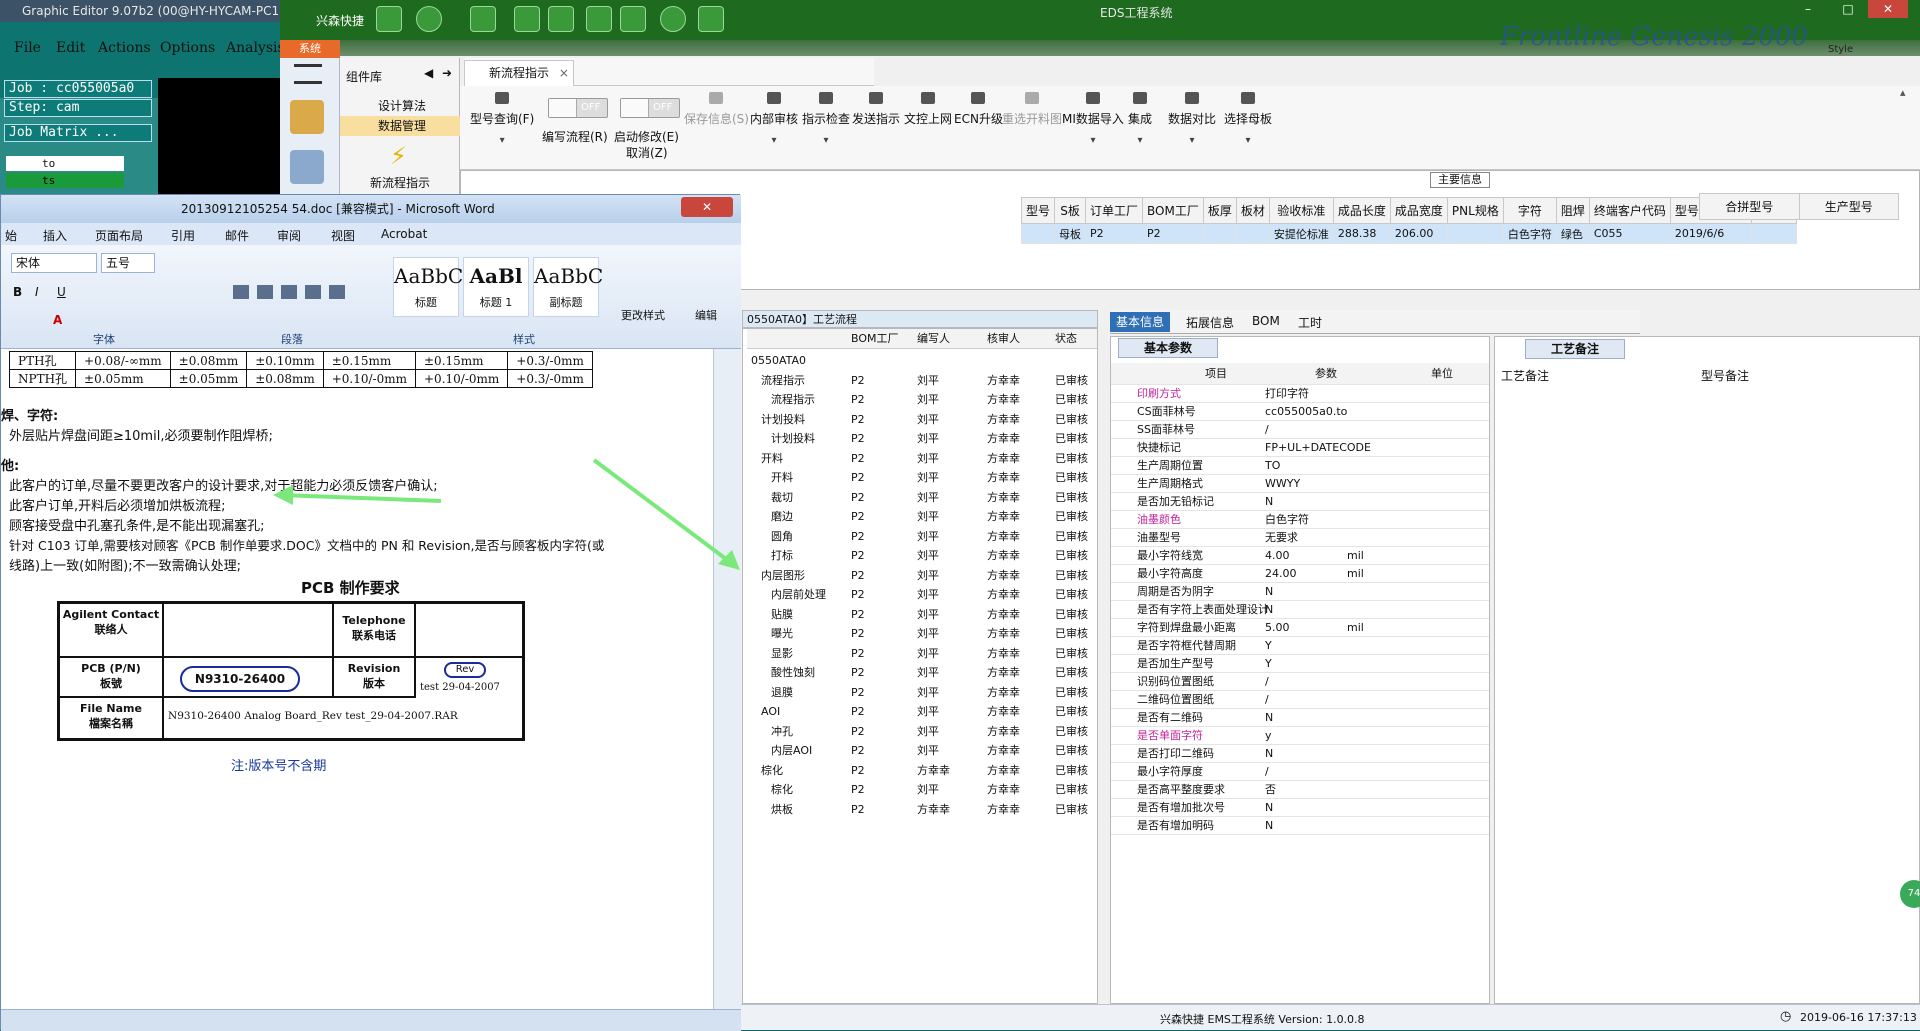  Describe the element at coordinates (447, 73) in the screenshot. I see `panel-pin-icon: ➜` at that location.